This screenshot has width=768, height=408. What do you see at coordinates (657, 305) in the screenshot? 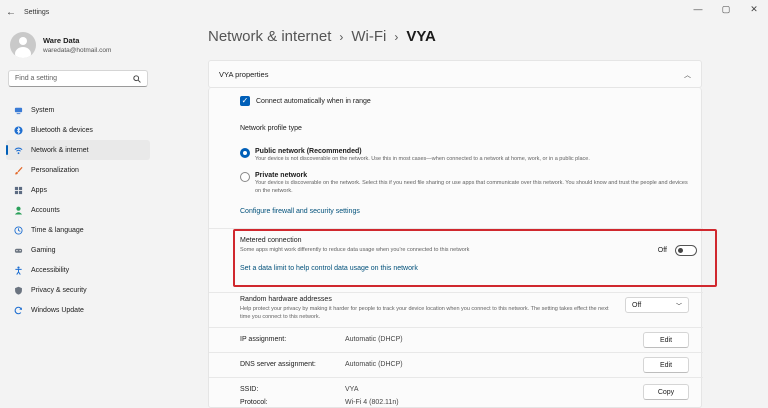
I see `random-hw-select: Off ﹀` at bounding box center [657, 305].